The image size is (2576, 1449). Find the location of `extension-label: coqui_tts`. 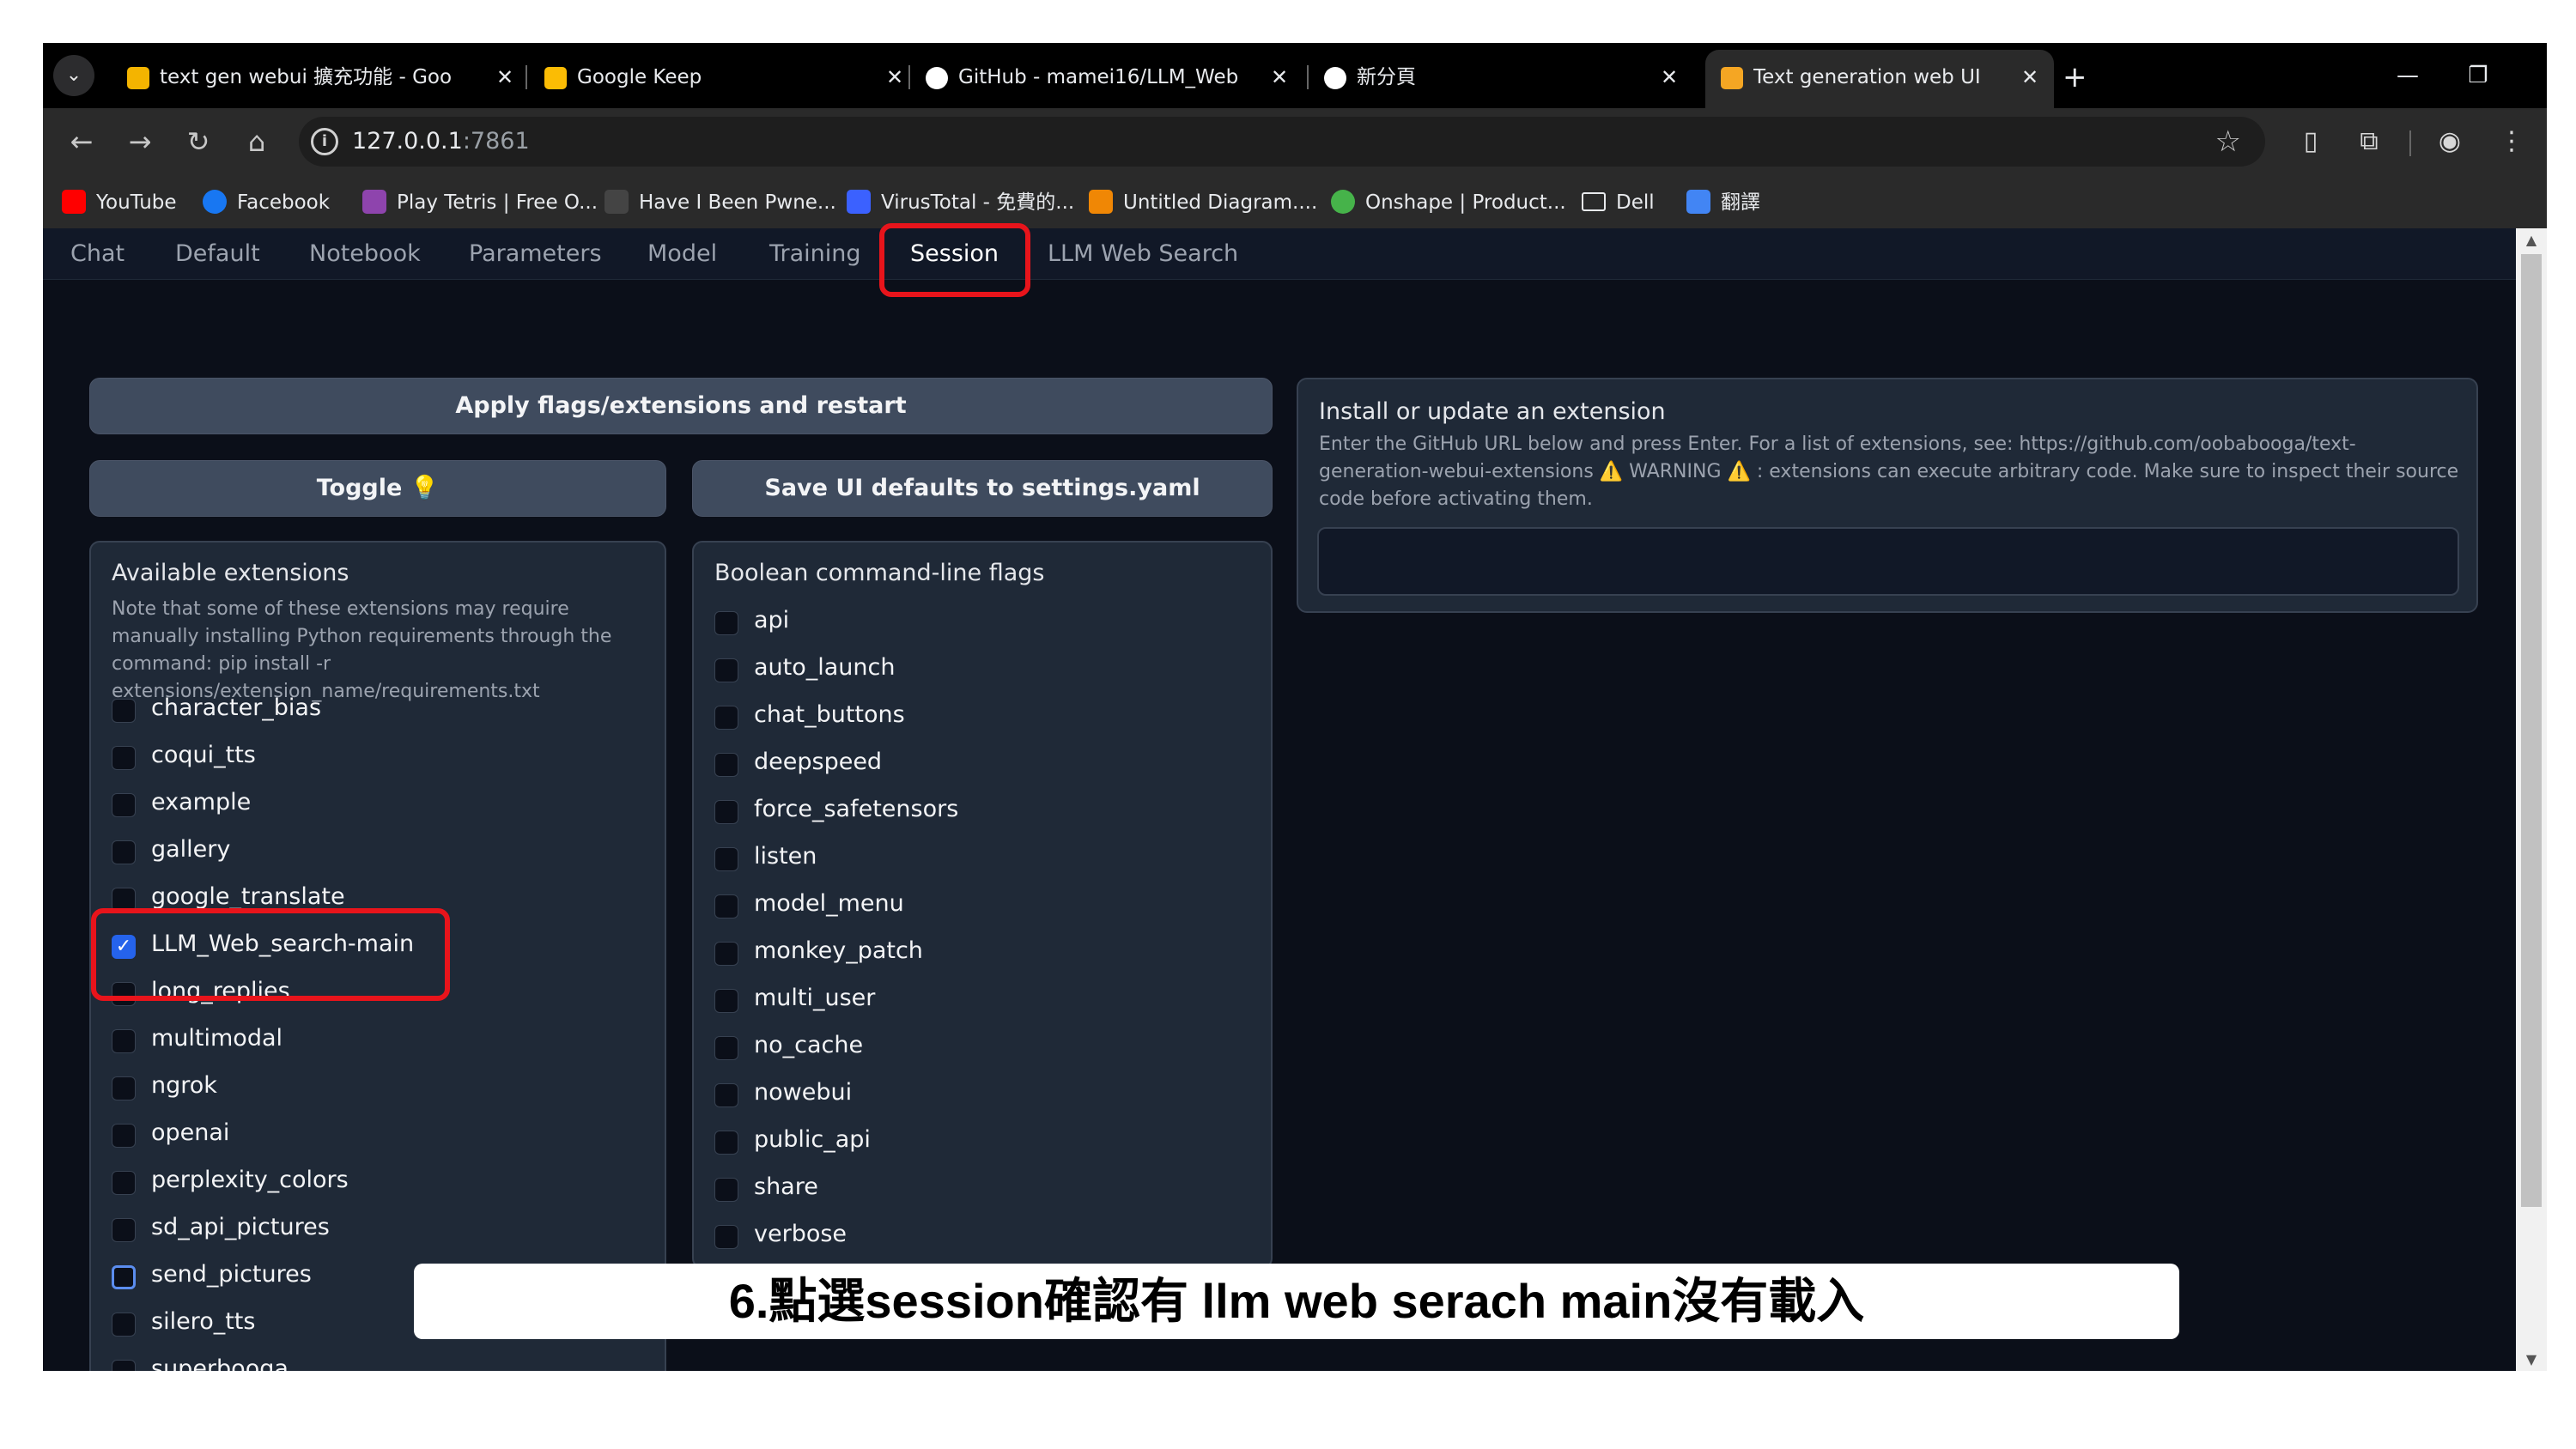

extension-label: coqui_tts is located at coordinates (203, 755).